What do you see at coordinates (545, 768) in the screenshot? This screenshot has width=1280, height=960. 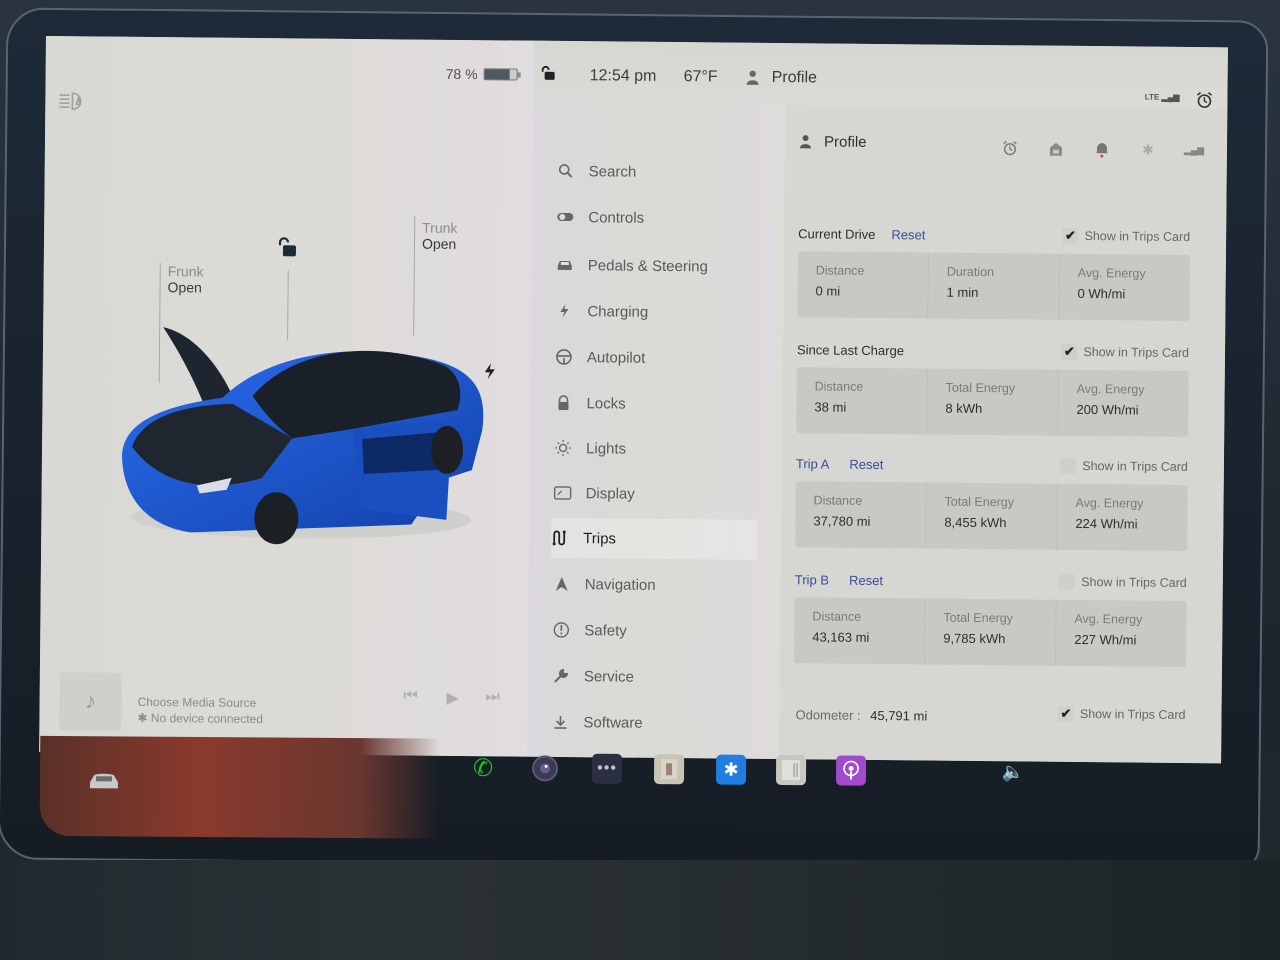 I see `camera-icon` at bounding box center [545, 768].